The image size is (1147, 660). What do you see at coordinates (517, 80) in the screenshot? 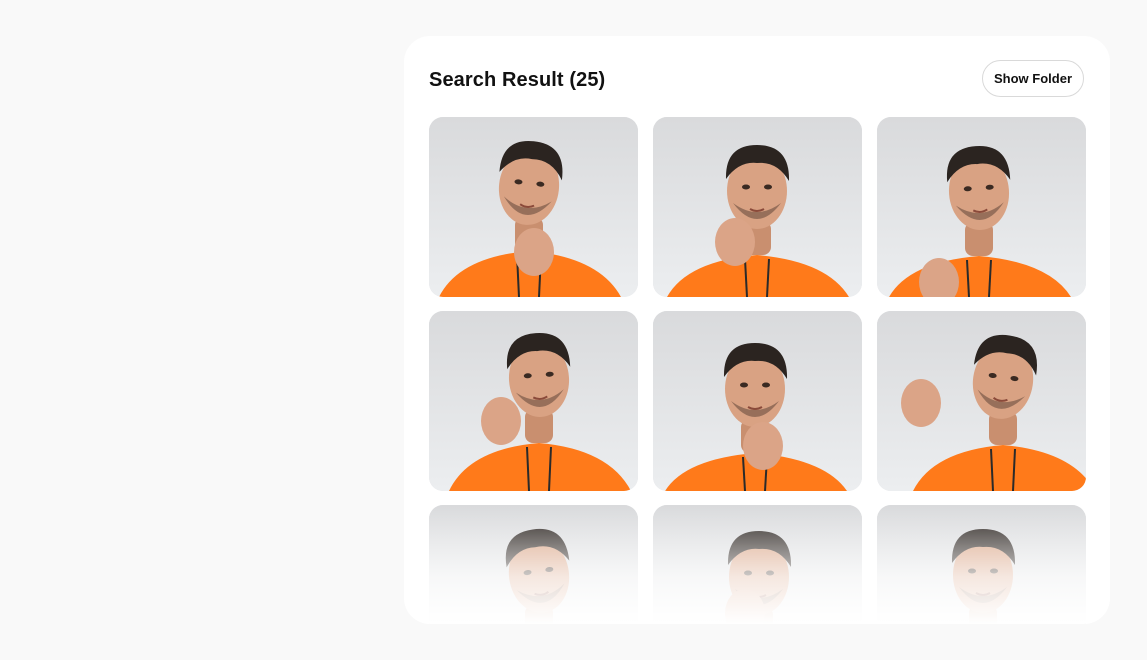
I see `search-result-title: Search Result (25)` at bounding box center [517, 80].